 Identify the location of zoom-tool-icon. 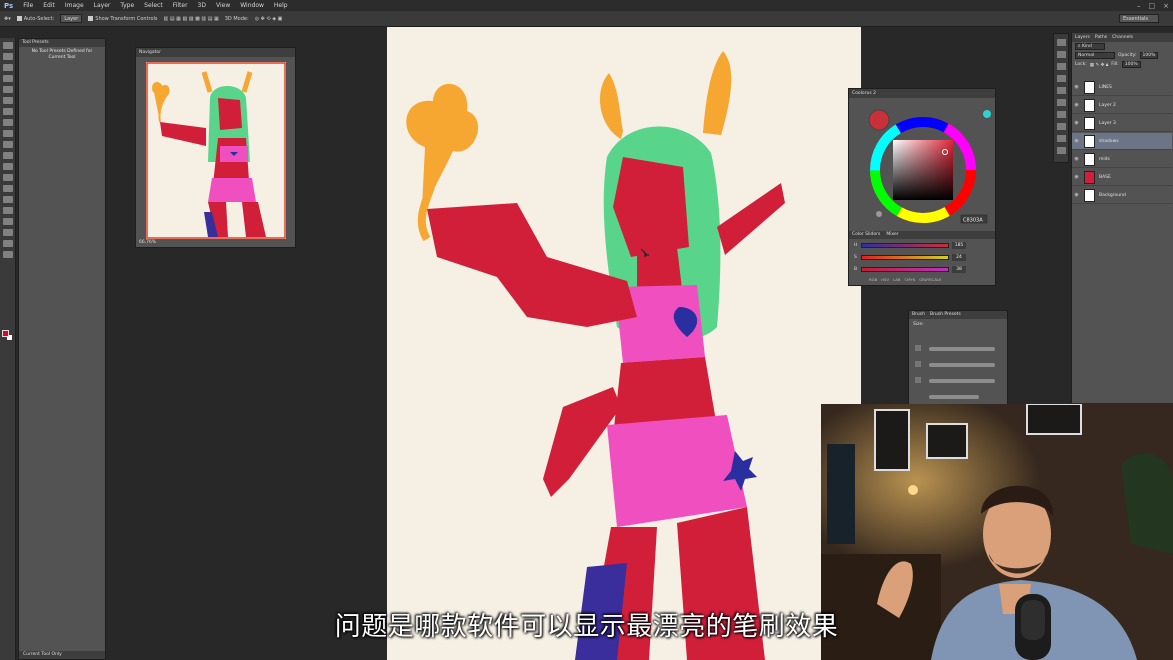
(7, 254).